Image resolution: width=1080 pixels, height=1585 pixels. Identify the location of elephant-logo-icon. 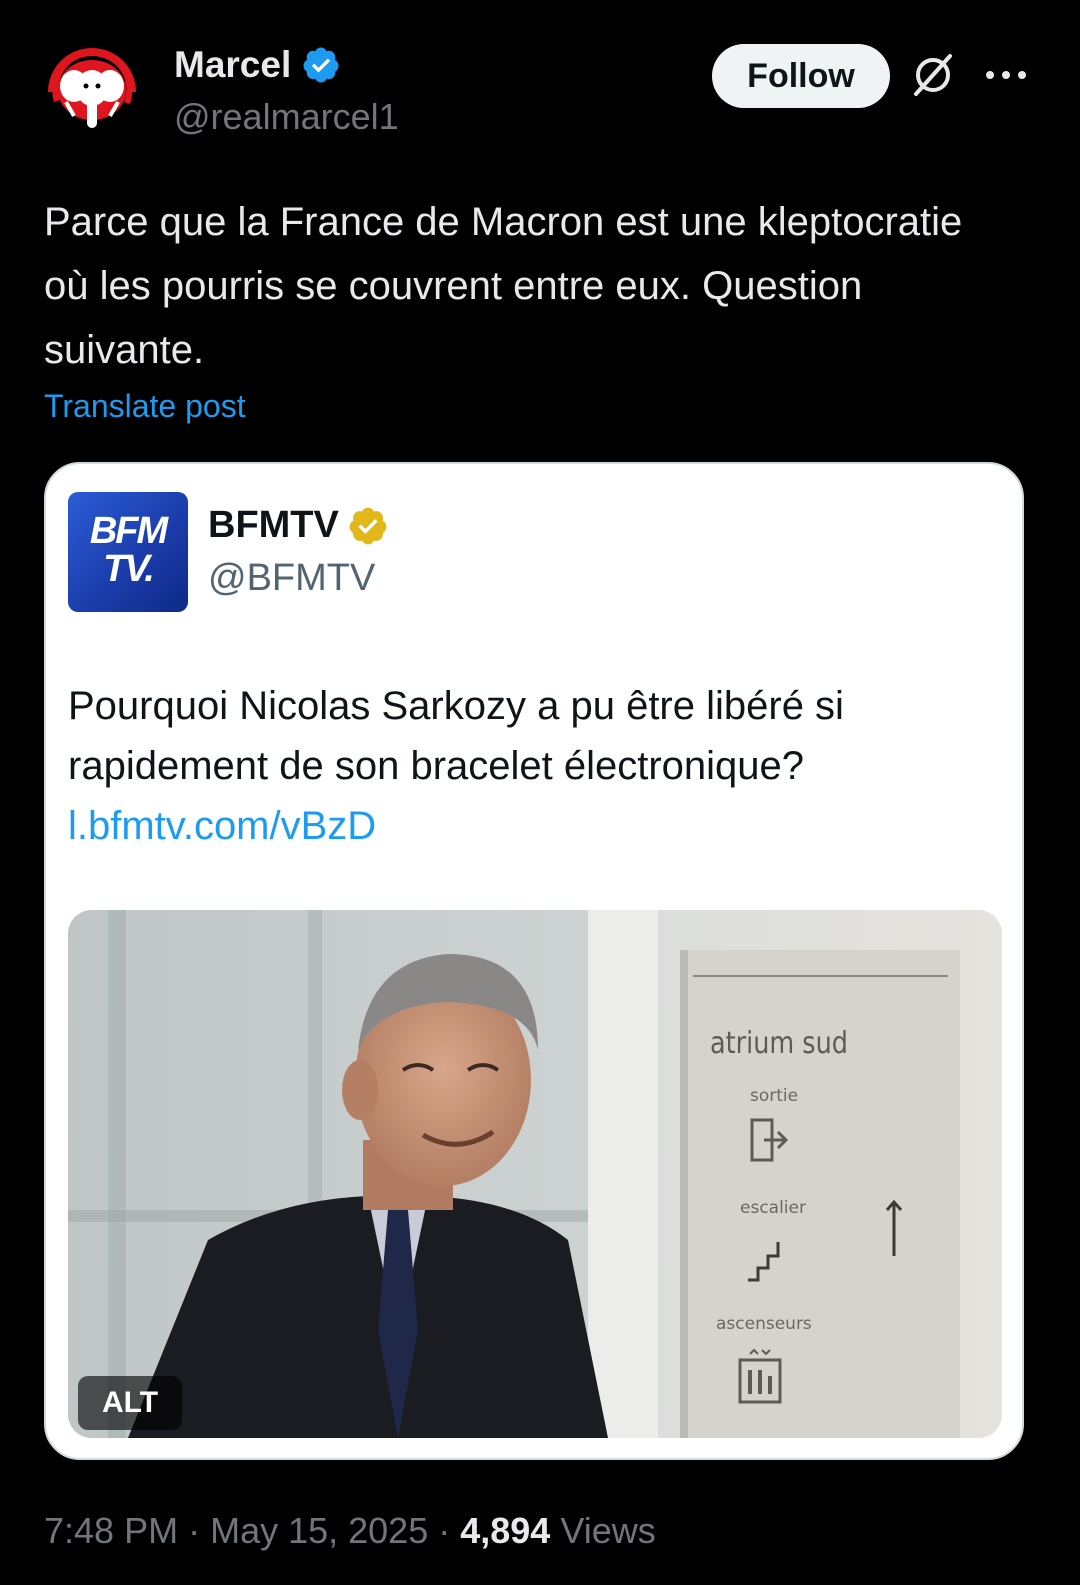
(92, 90).